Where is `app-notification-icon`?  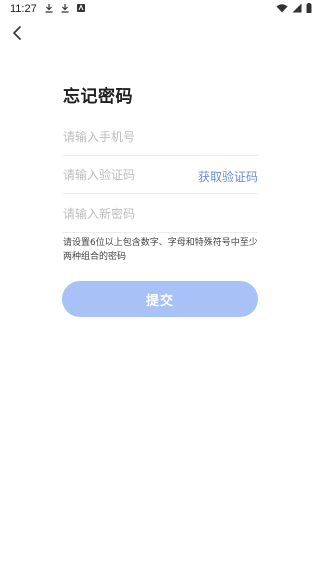 app-notification-icon is located at coordinates (81, 8).